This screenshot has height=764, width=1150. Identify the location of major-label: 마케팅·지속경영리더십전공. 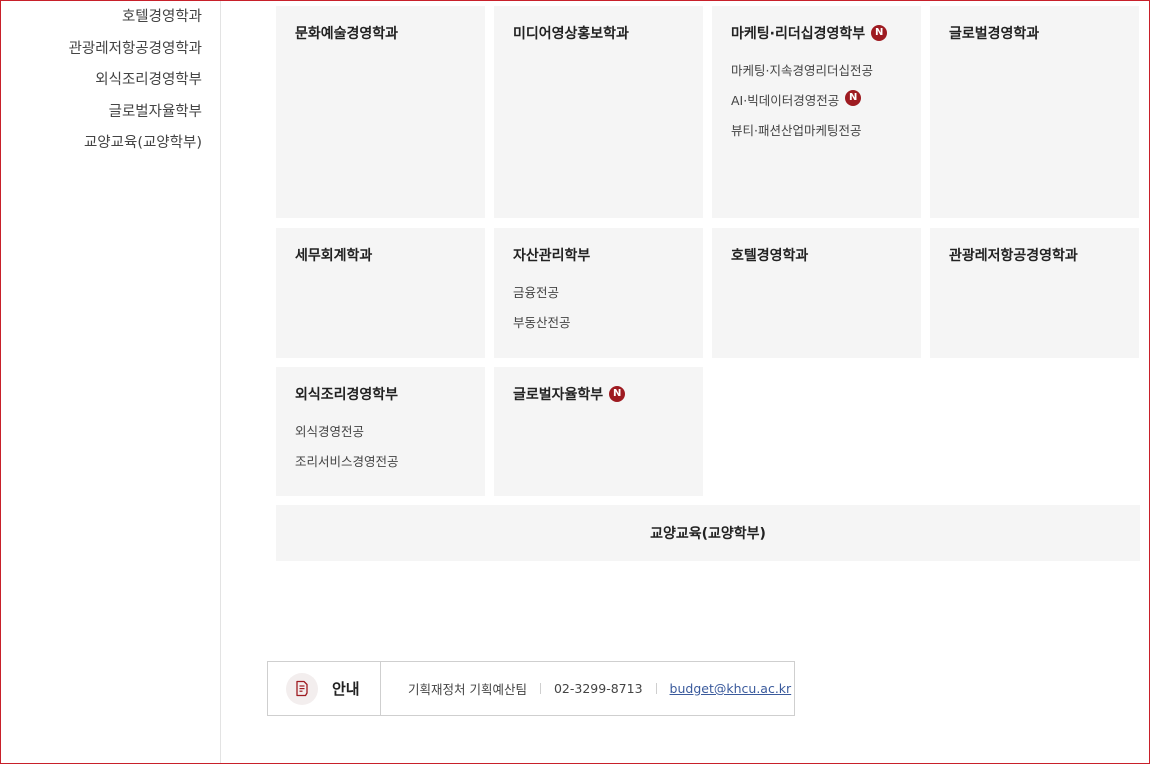
(802, 70).